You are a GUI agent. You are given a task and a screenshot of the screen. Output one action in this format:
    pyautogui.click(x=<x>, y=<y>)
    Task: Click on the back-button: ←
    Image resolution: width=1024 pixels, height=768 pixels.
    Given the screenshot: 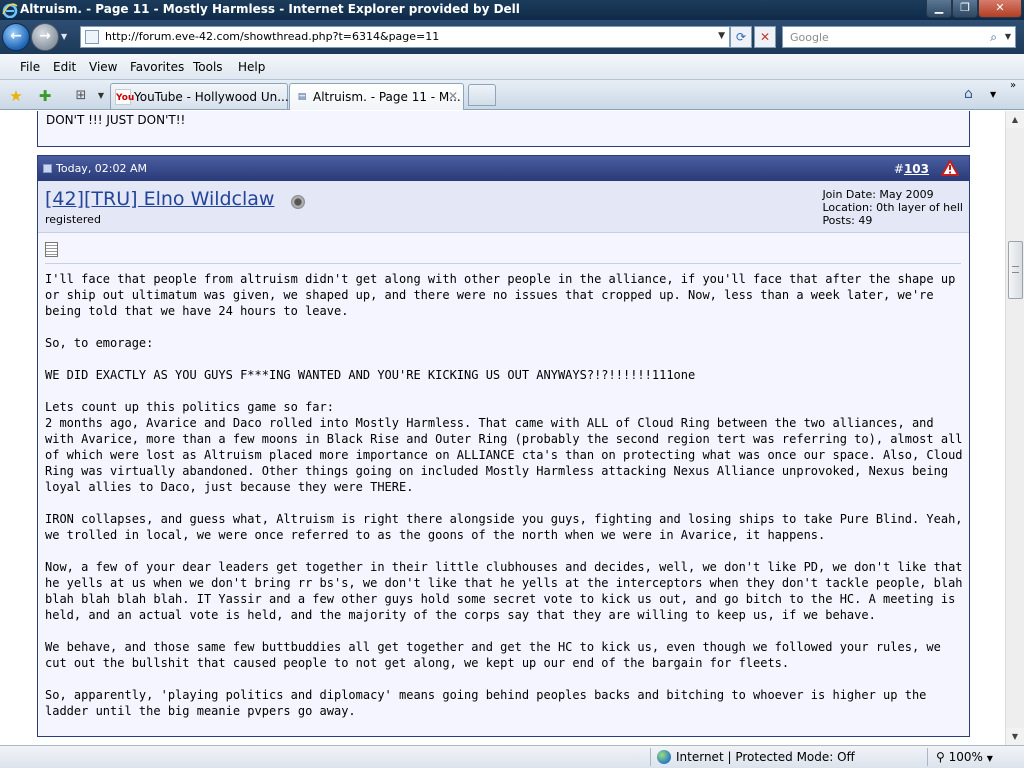 What is the action you would take?
    pyautogui.click(x=16, y=37)
    